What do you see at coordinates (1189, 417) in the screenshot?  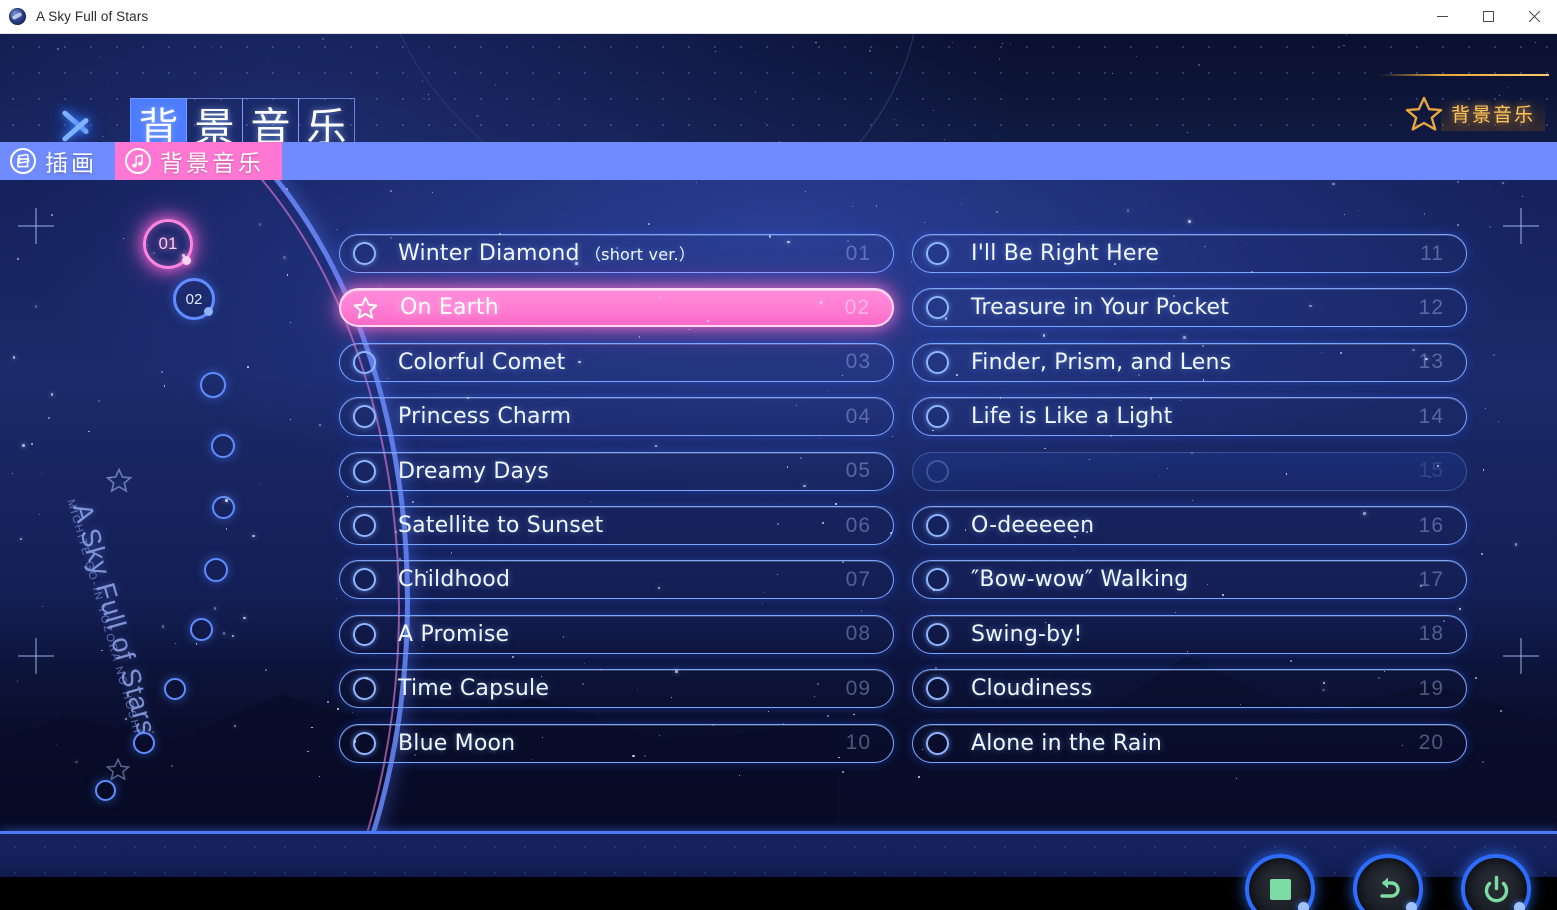 I see `track-row: Life is Like a Light 14` at bounding box center [1189, 417].